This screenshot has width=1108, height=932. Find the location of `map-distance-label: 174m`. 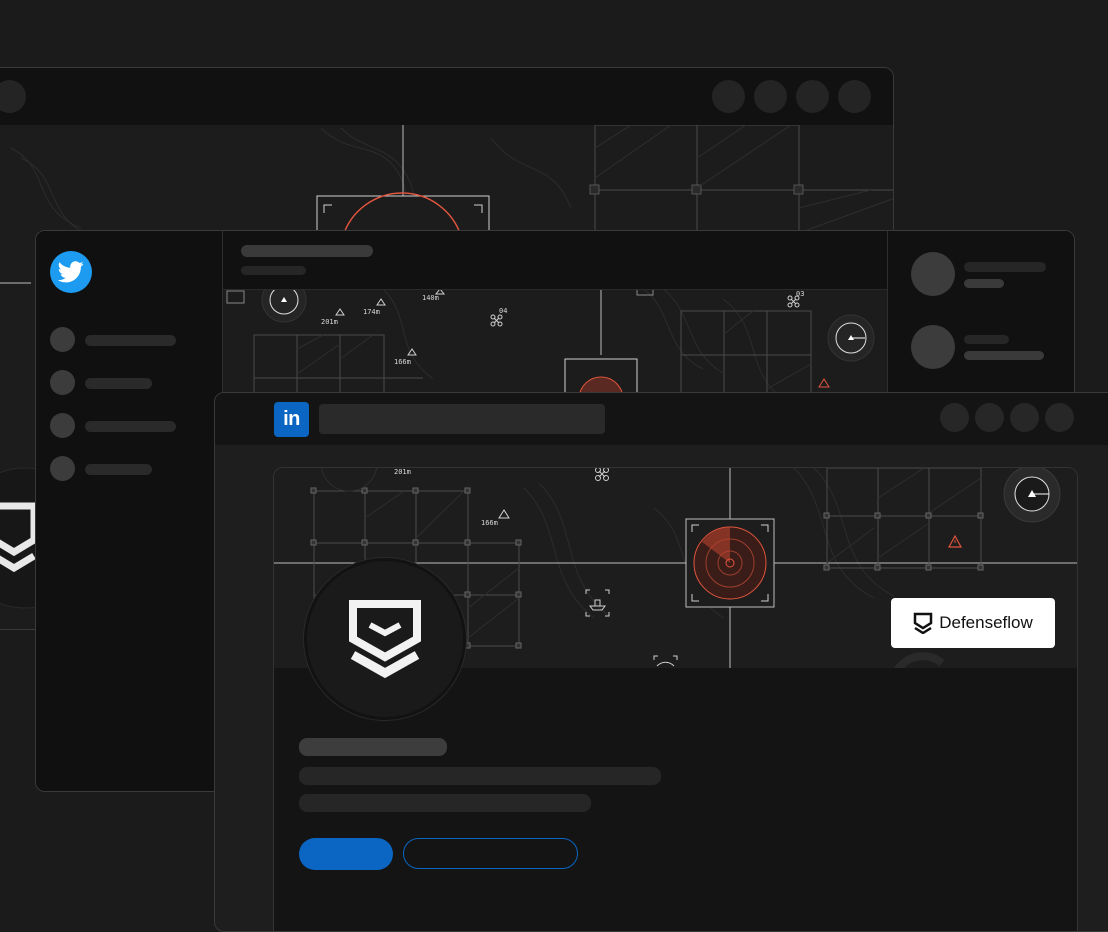

map-distance-label: 174m is located at coordinates (371, 312).